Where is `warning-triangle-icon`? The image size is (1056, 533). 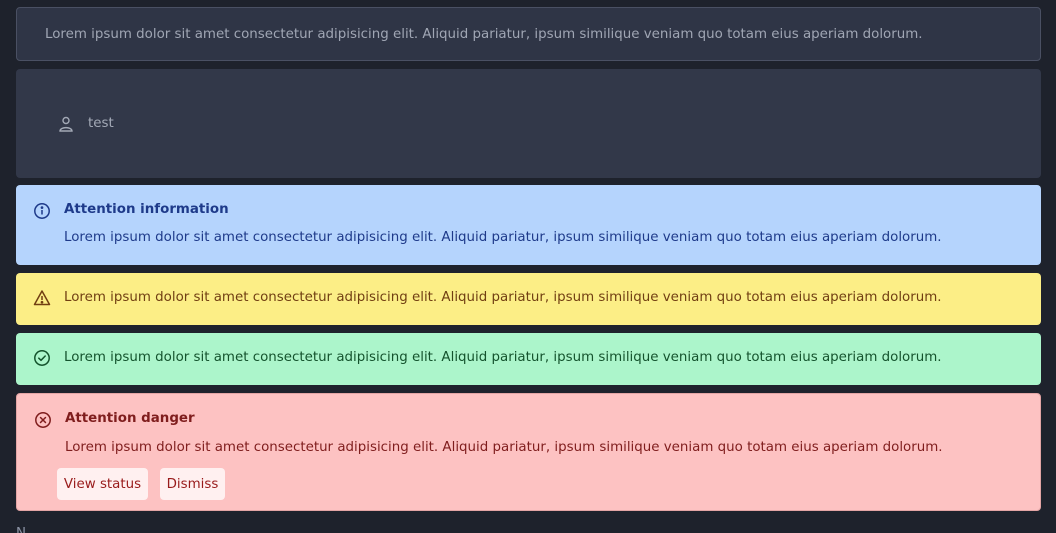
warning-triangle-icon is located at coordinates (42, 298).